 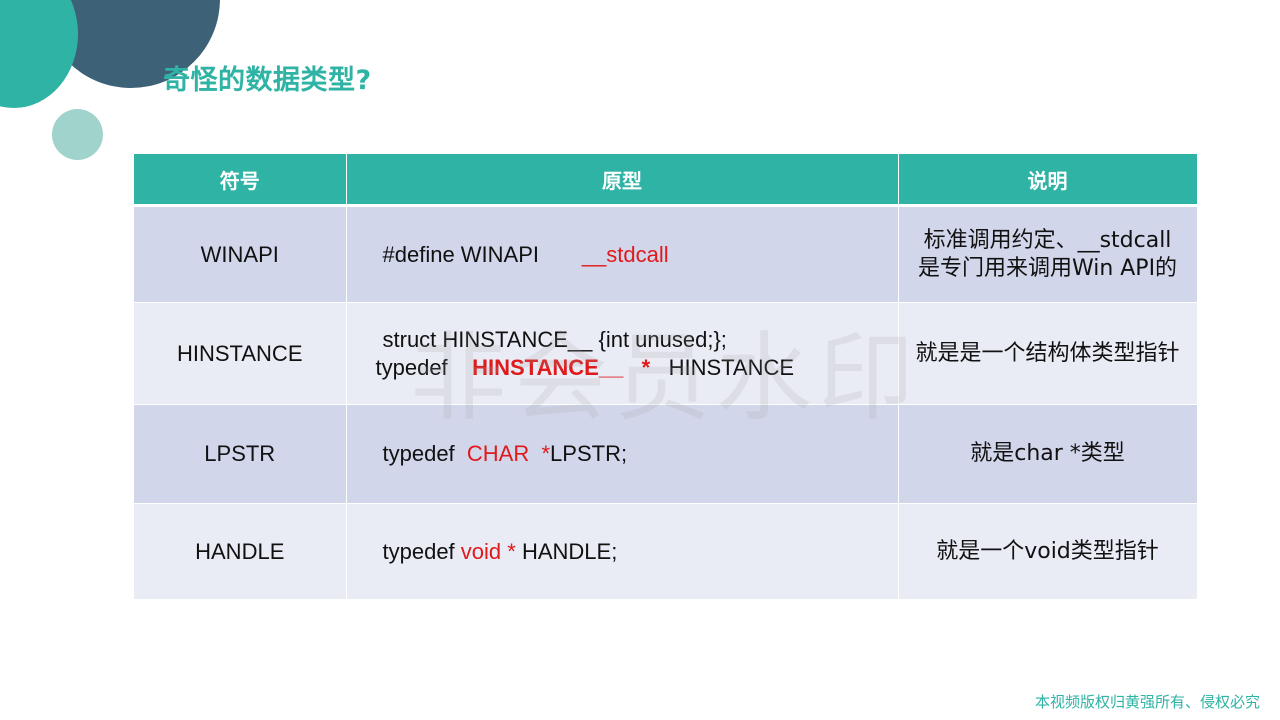 What do you see at coordinates (1147, 702) in the screenshot?
I see `copyright-footer: 本视频版权归黄强所有、侵权必究` at bounding box center [1147, 702].